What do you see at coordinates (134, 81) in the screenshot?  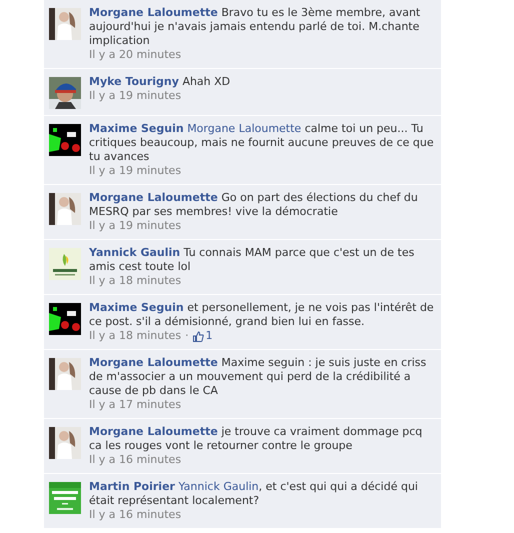 I see `author-link: Myke Tourigny` at bounding box center [134, 81].